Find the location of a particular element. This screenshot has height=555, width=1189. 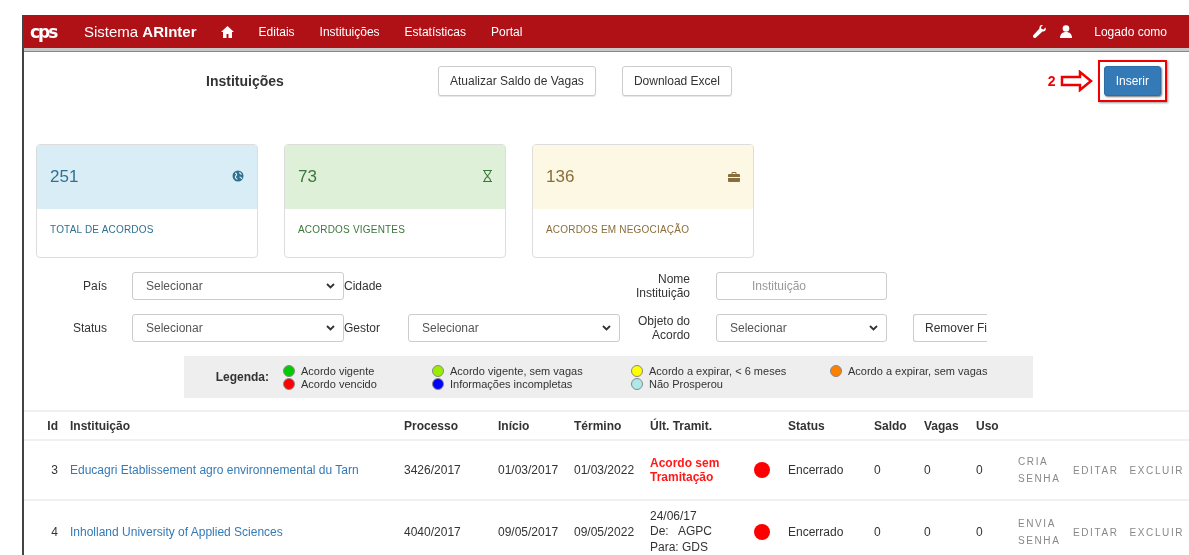

nav-link: Portal is located at coordinates (506, 31).